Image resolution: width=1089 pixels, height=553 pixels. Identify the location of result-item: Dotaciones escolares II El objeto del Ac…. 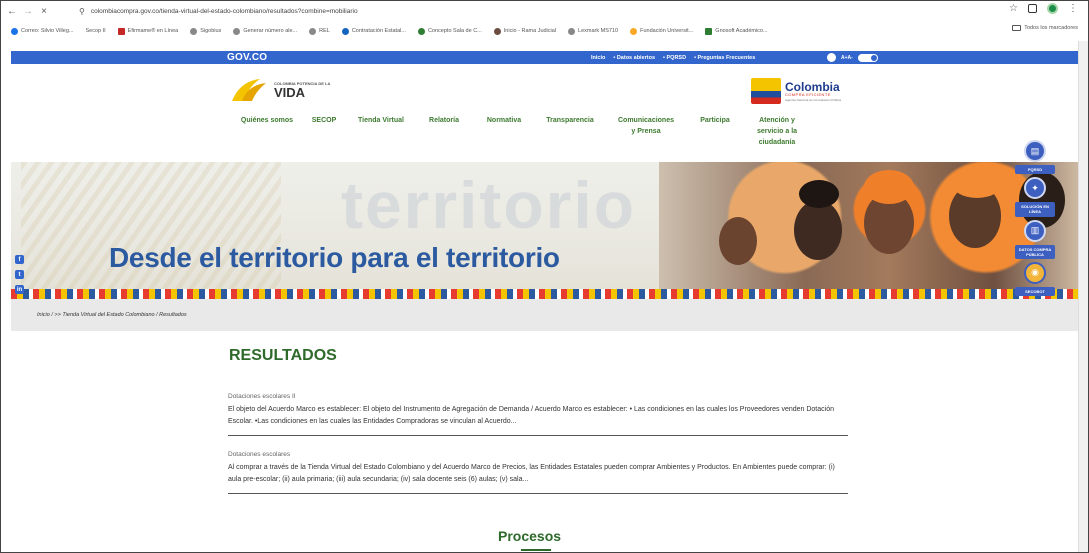
(538, 414).